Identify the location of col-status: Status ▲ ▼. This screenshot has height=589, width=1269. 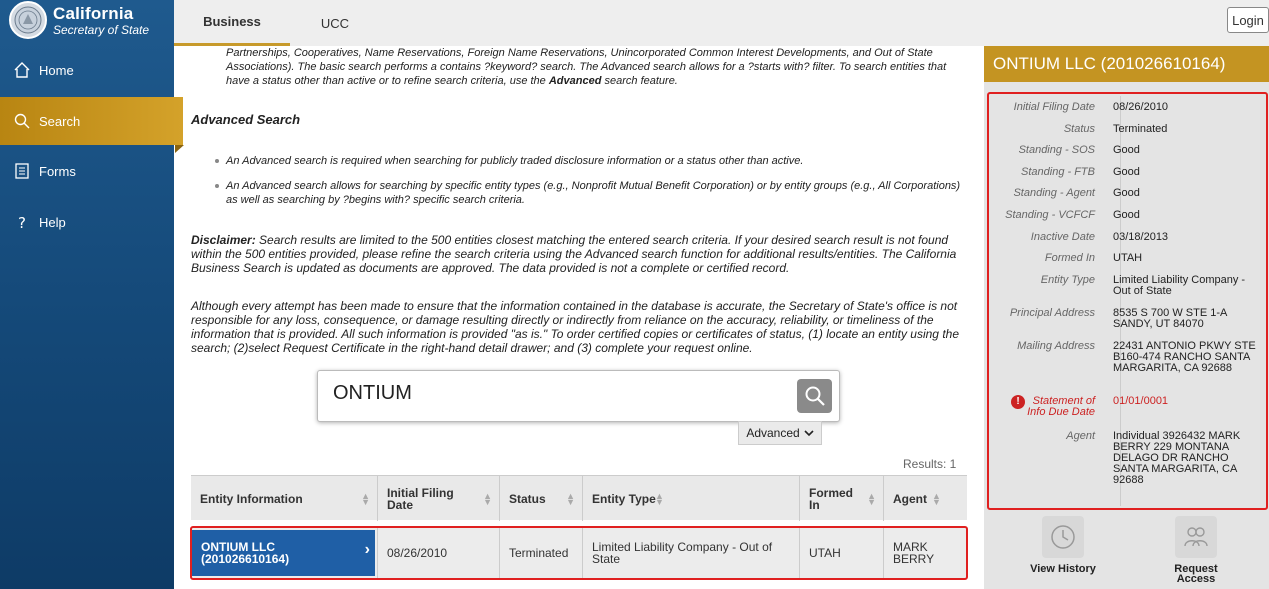
(540, 498).